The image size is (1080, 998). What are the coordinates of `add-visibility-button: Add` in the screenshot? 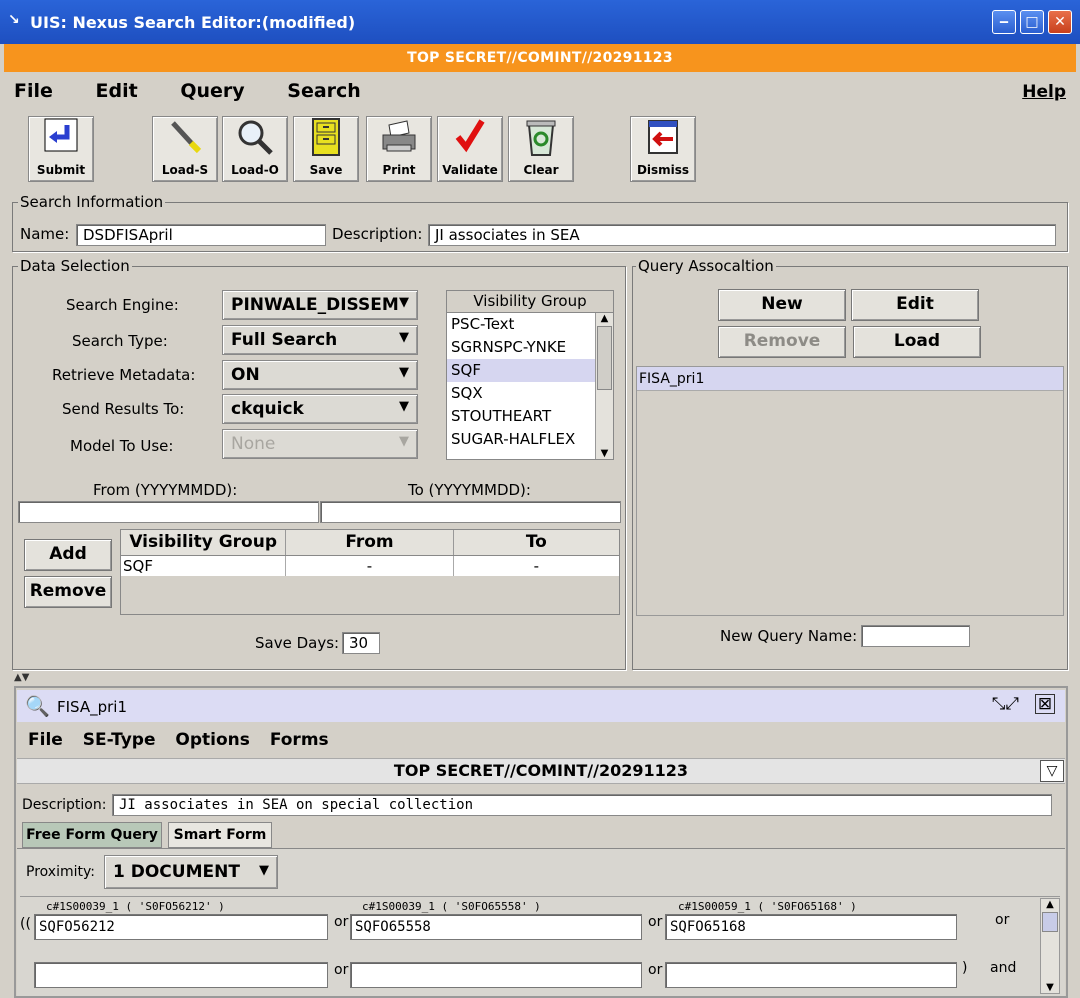 It's located at (68, 555).